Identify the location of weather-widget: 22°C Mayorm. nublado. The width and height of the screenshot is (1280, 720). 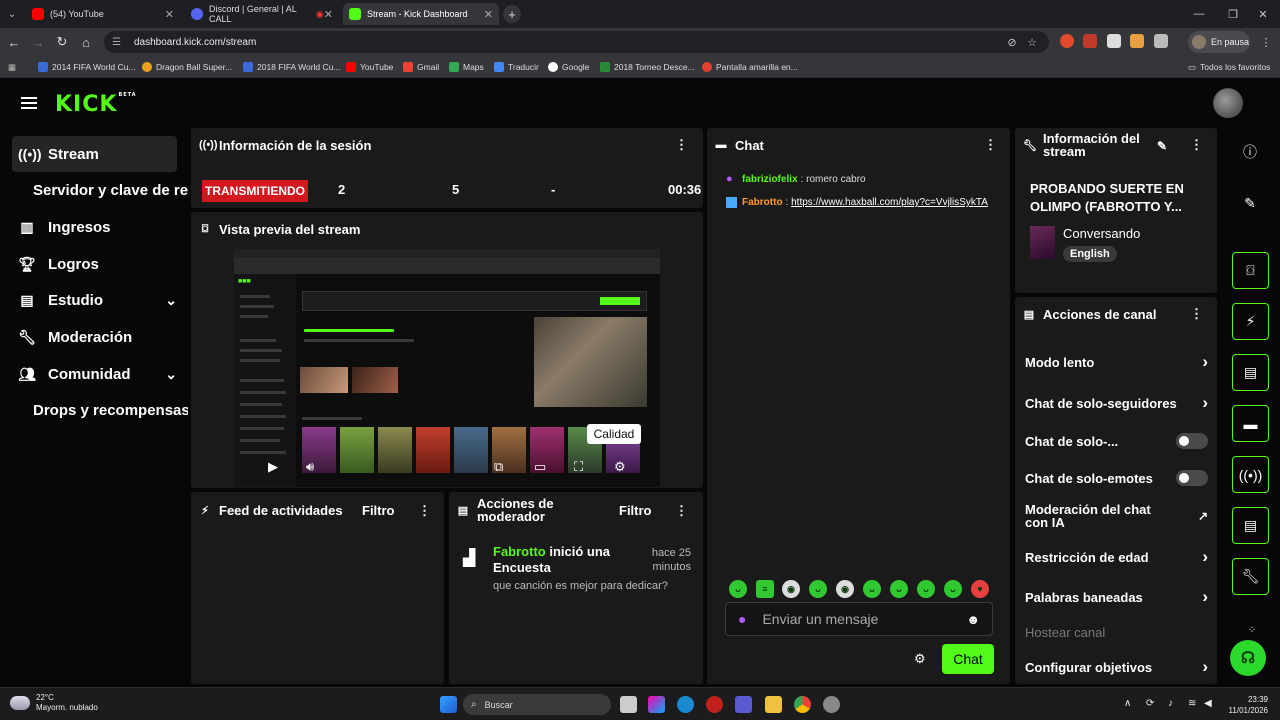
(54, 703).